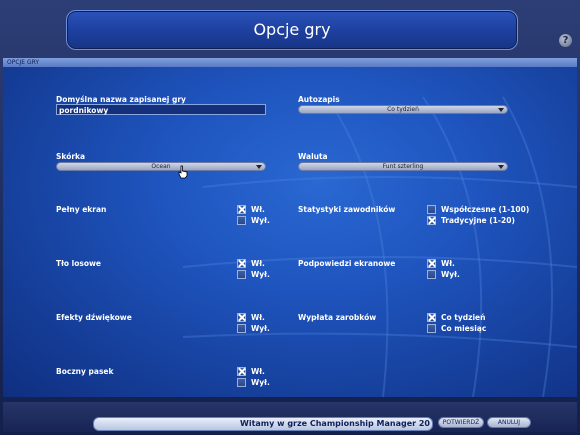  I want to click on tooltips-on-label: Wł., so click(448, 263).